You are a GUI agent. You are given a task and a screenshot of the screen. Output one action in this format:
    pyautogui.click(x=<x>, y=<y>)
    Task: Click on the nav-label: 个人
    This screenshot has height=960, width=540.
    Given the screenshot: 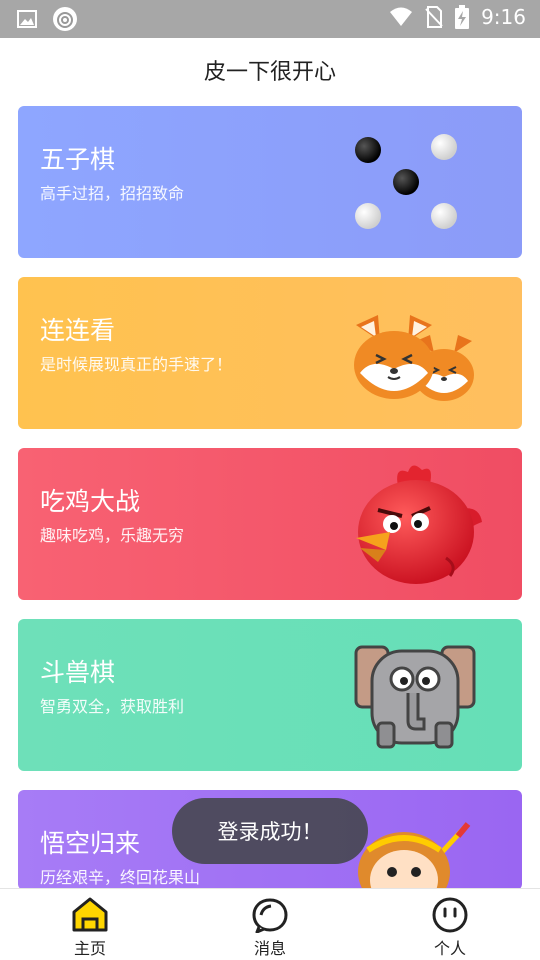 What is the action you would take?
    pyautogui.click(x=449, y=948)
    